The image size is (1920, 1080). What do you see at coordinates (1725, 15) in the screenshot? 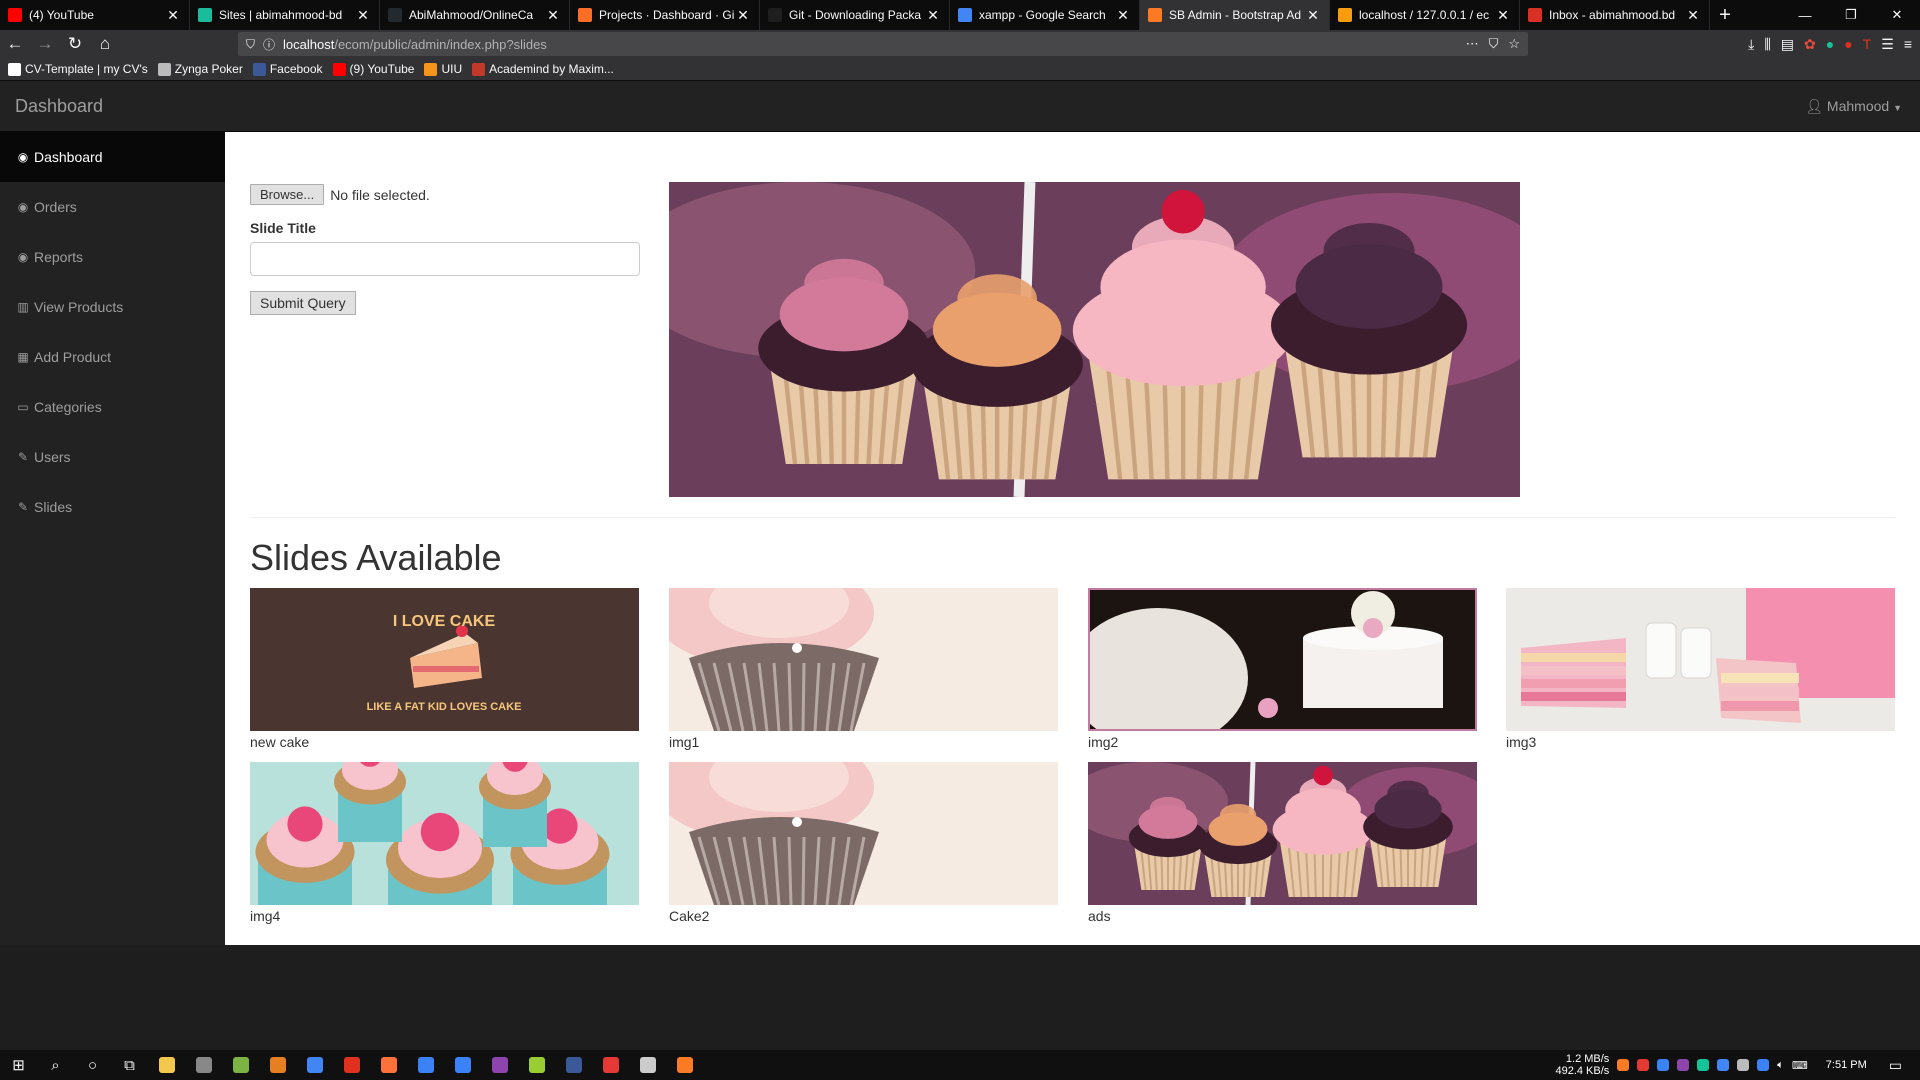
I see `new-tab-icon: +` at bounding box center [1725, 15].